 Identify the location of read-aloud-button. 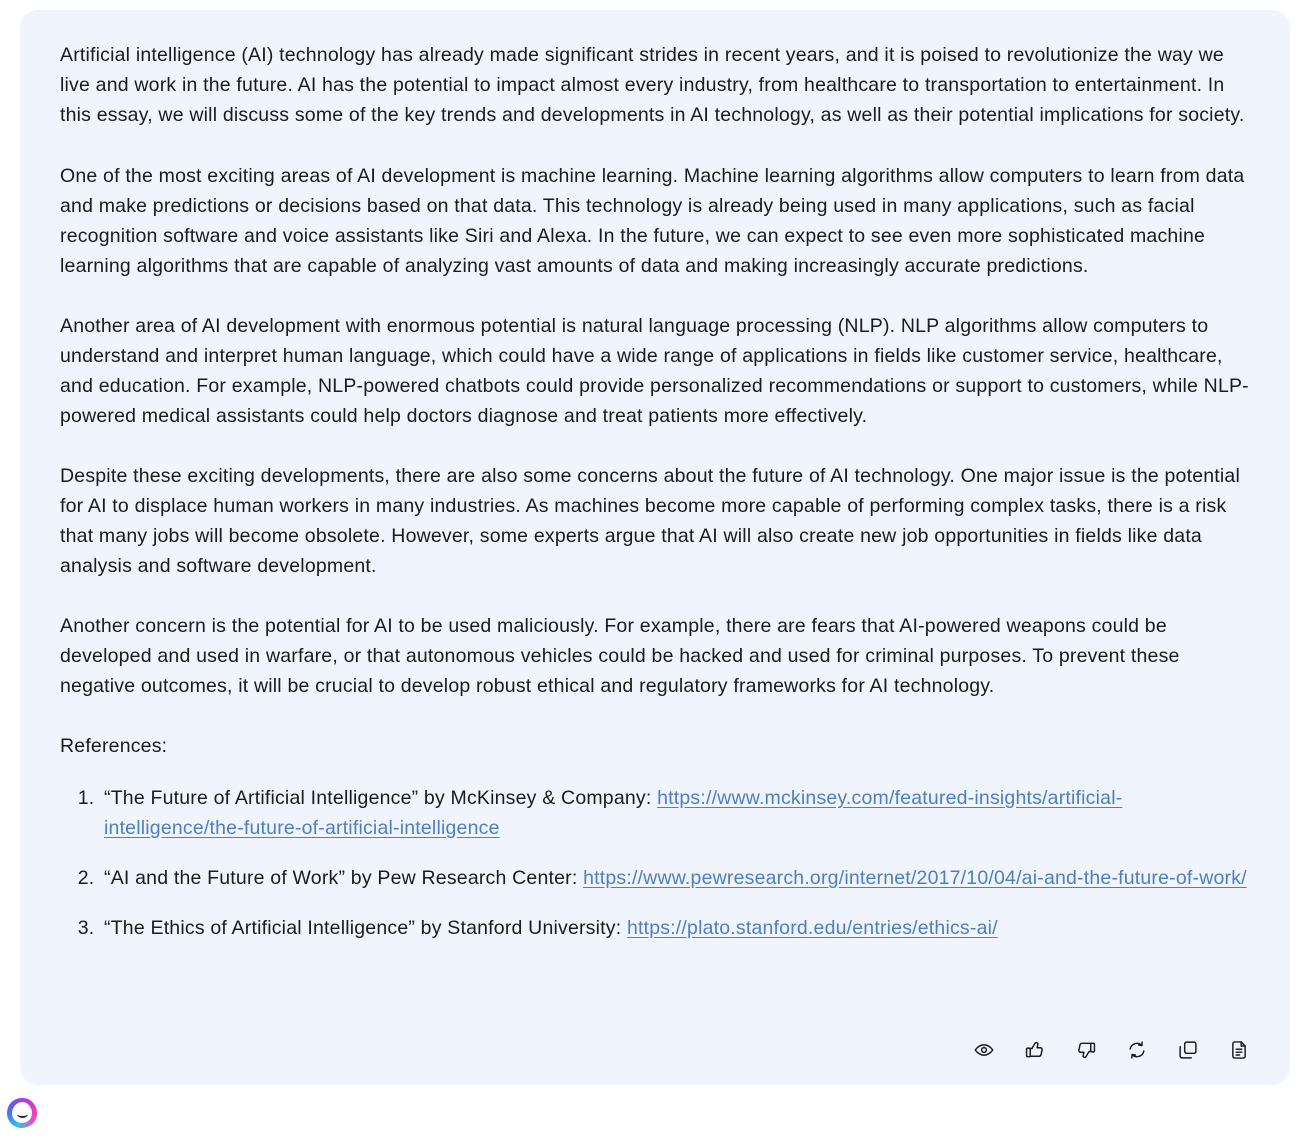
(984, 1050).